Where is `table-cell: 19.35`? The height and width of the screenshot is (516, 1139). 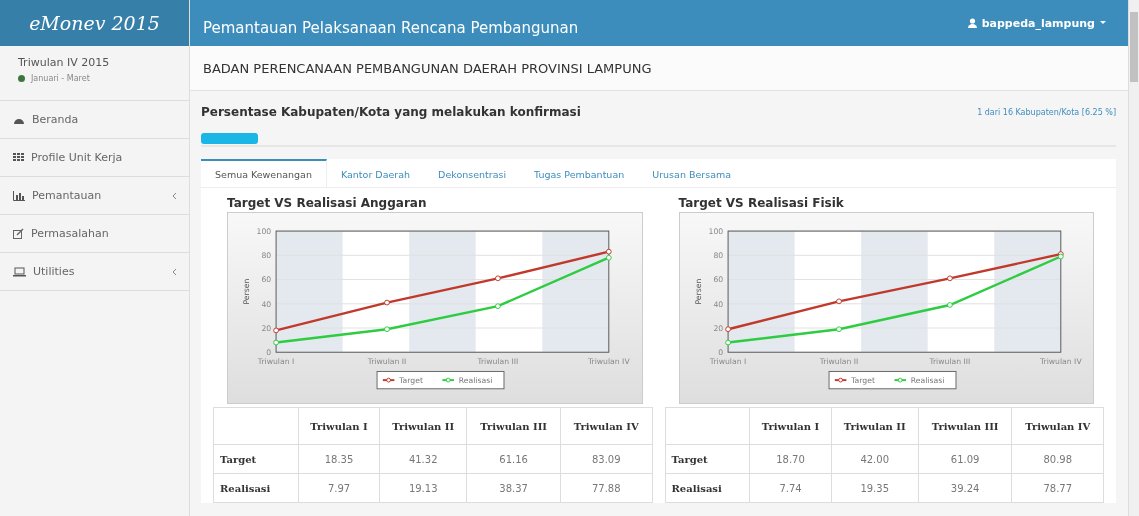
table-cell: 19.35 is located at coordinates (875, 488).